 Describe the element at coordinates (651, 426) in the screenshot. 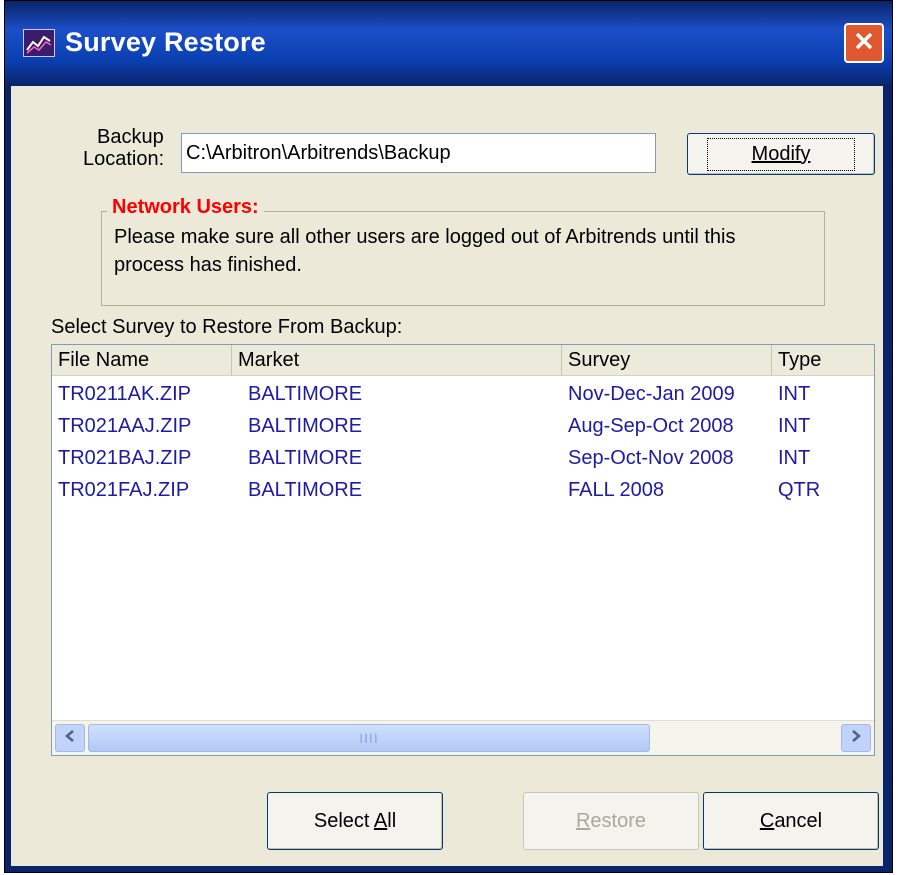

I see `cell-survey: Aug-Sep-Oct 2008` at that location.